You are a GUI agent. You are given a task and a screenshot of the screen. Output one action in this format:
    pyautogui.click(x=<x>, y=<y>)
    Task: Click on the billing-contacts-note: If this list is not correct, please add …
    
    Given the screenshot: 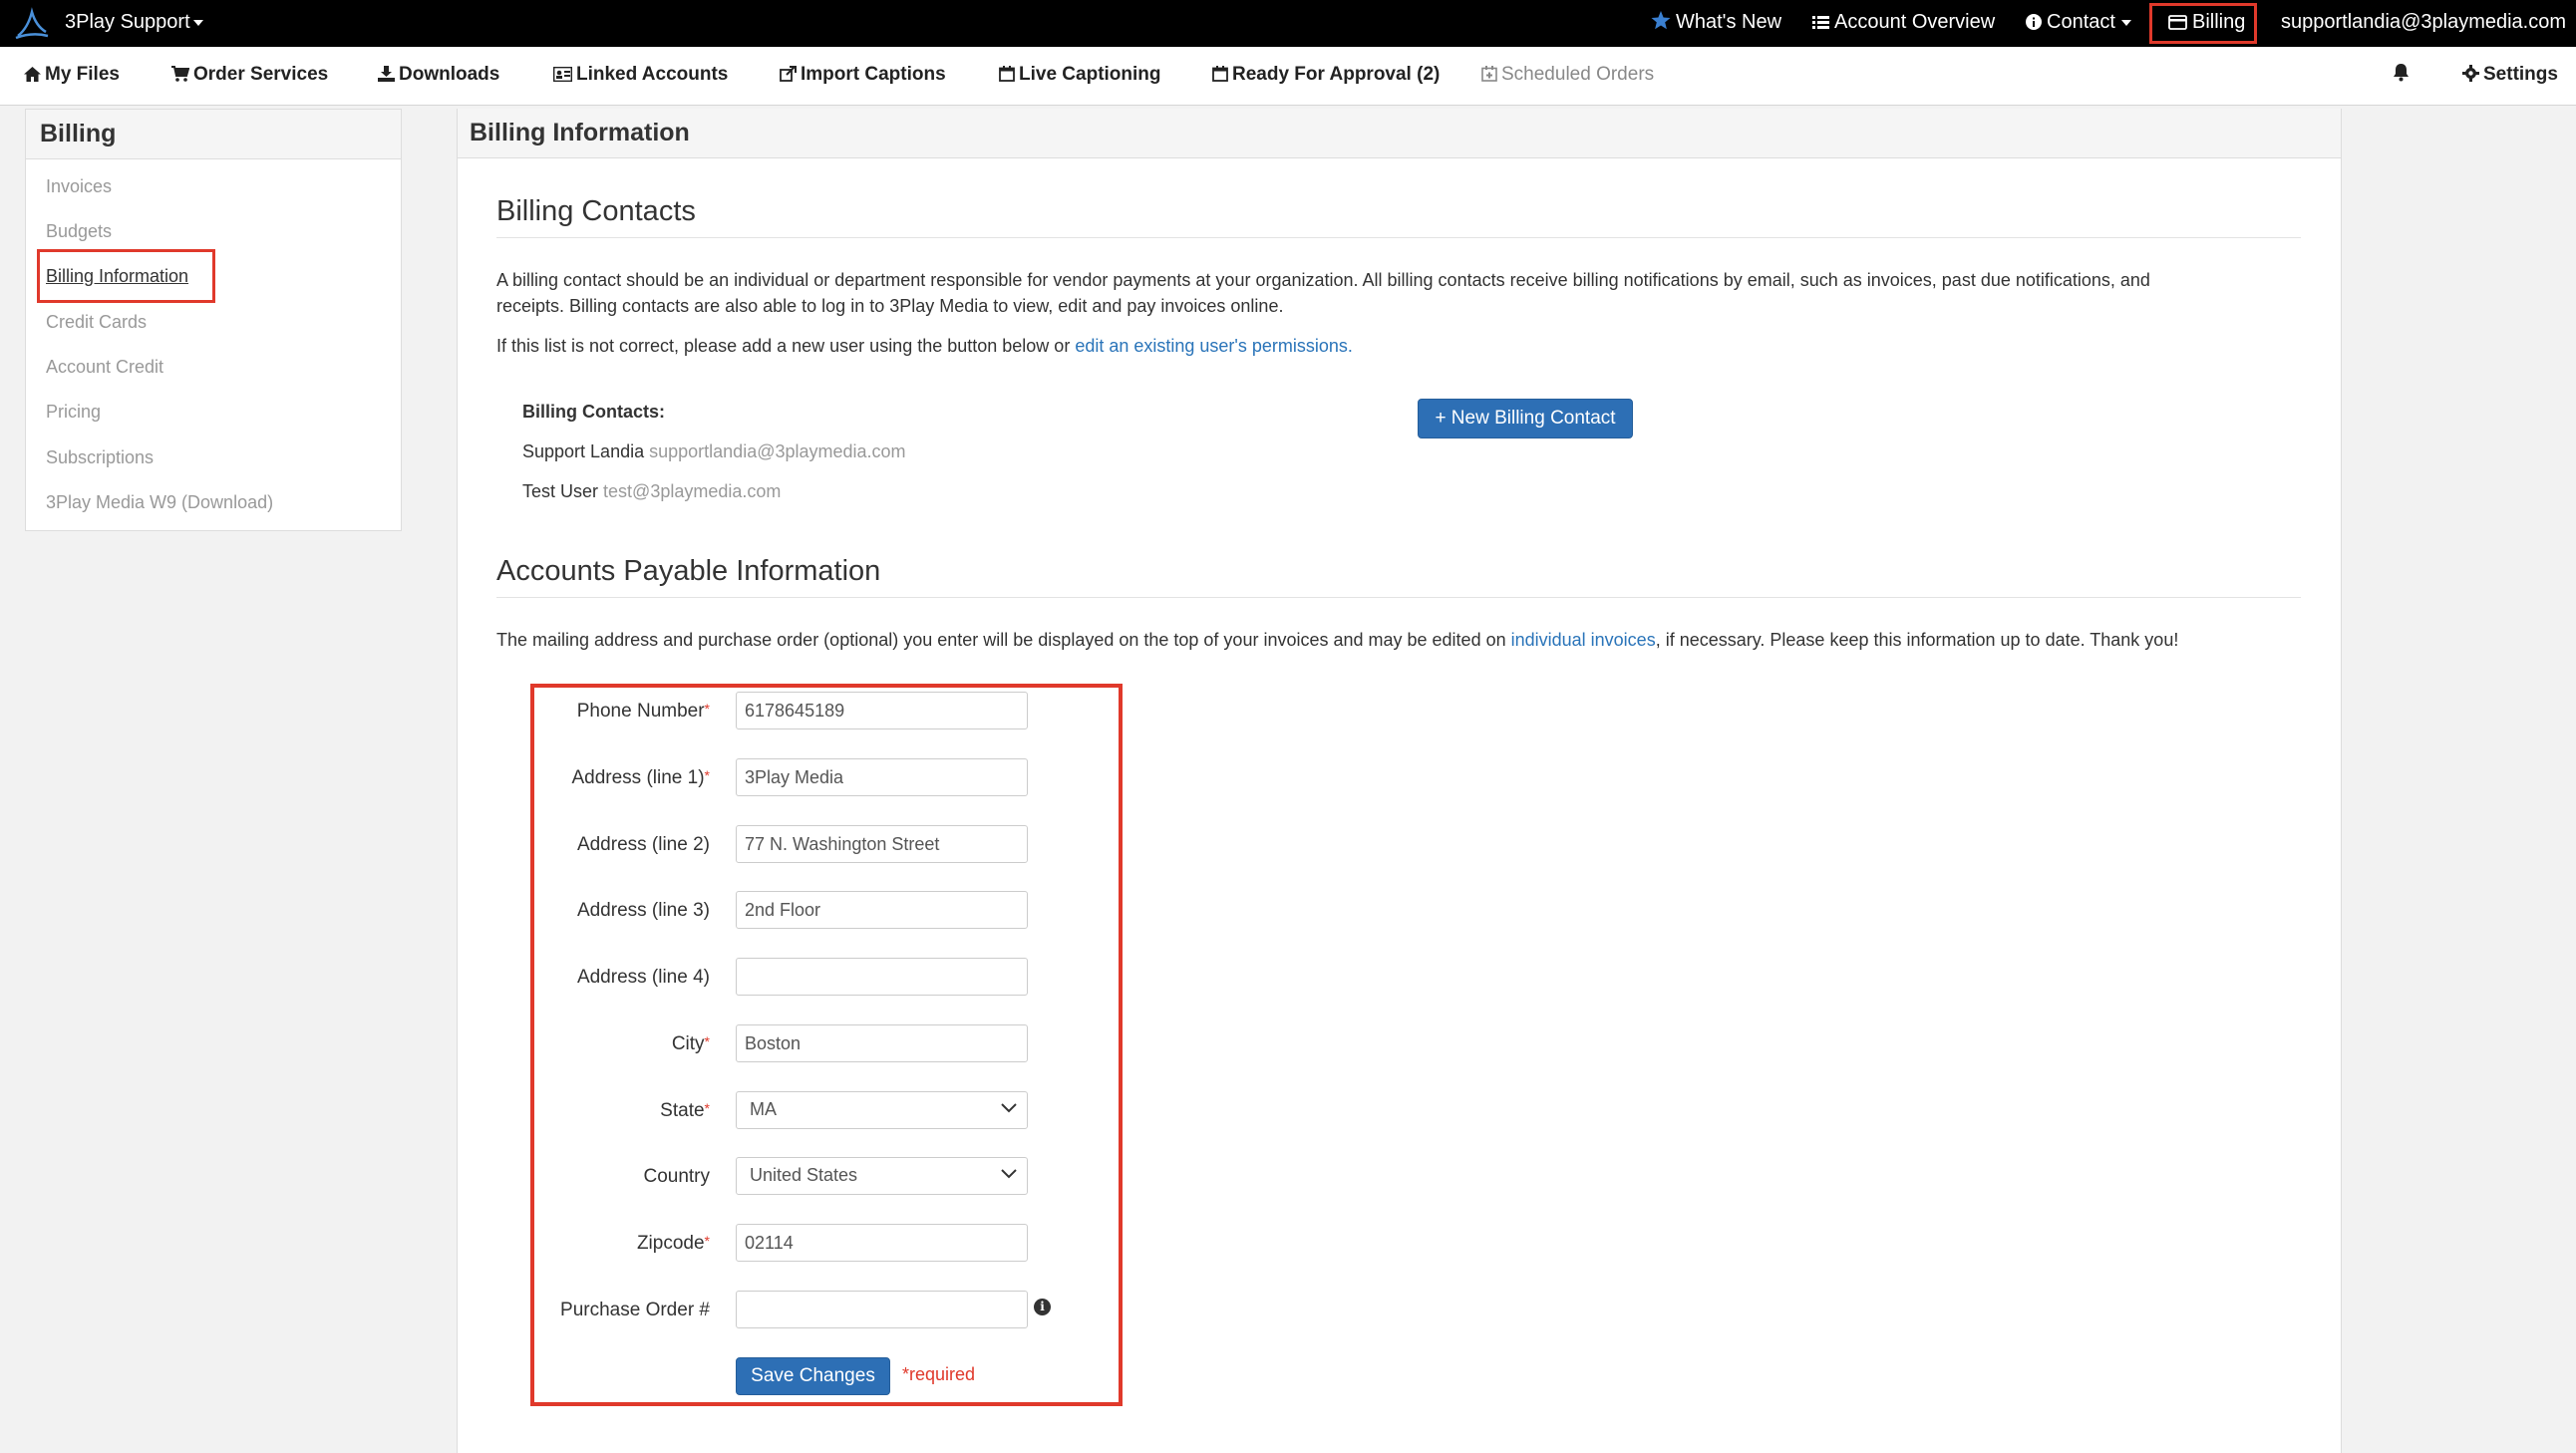 What is the action you would take?
    pyautogui.click(x=924, y=346)
    